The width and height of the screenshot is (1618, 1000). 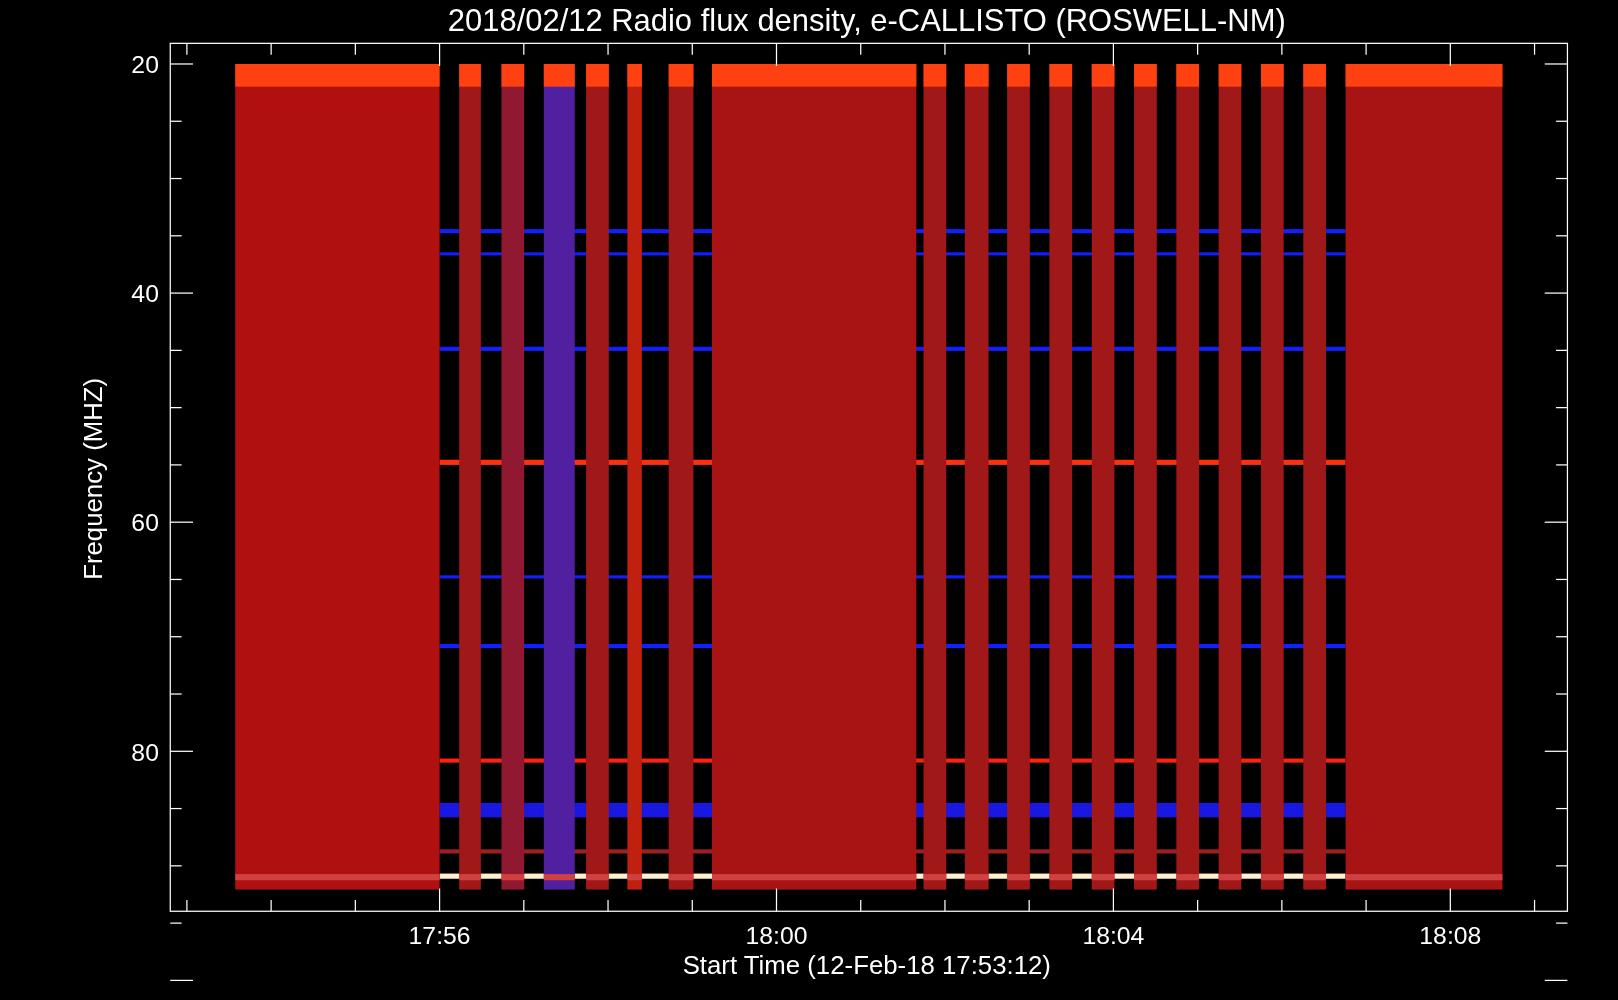 What do you see at coordinates (145, 65) in the screenshot?
I see `axis-tick-label: 20` at bounding box center [145, 65].